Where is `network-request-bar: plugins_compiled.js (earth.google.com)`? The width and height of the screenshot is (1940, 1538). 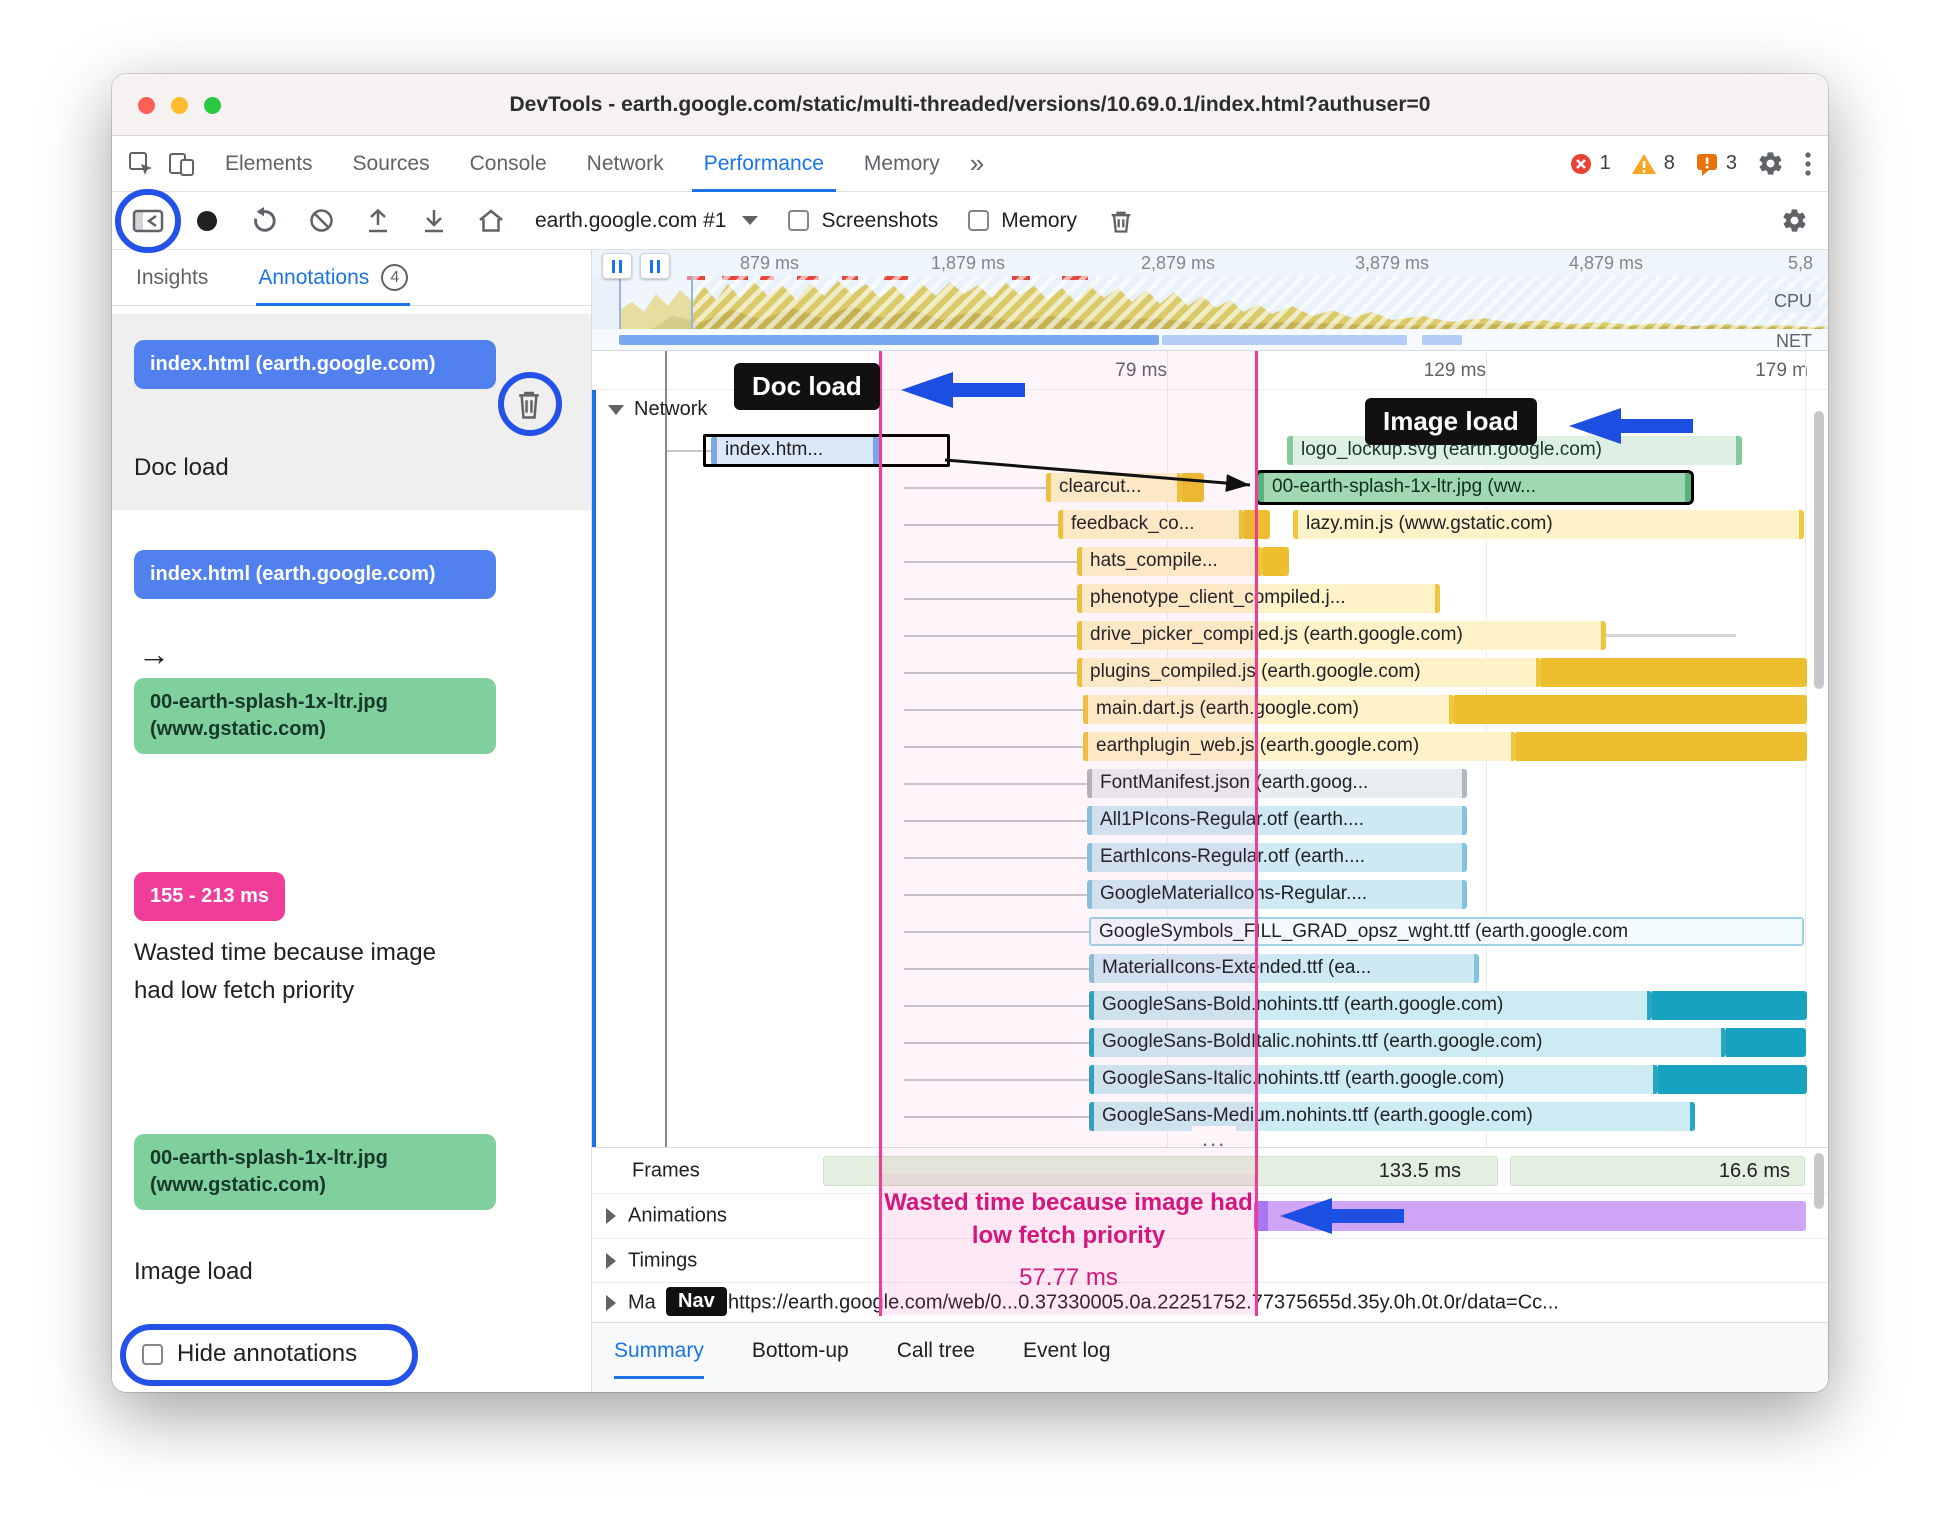 network-request-bar: plugins_compiled.js (earth.google.com) is located at coordinates (1309, 672).